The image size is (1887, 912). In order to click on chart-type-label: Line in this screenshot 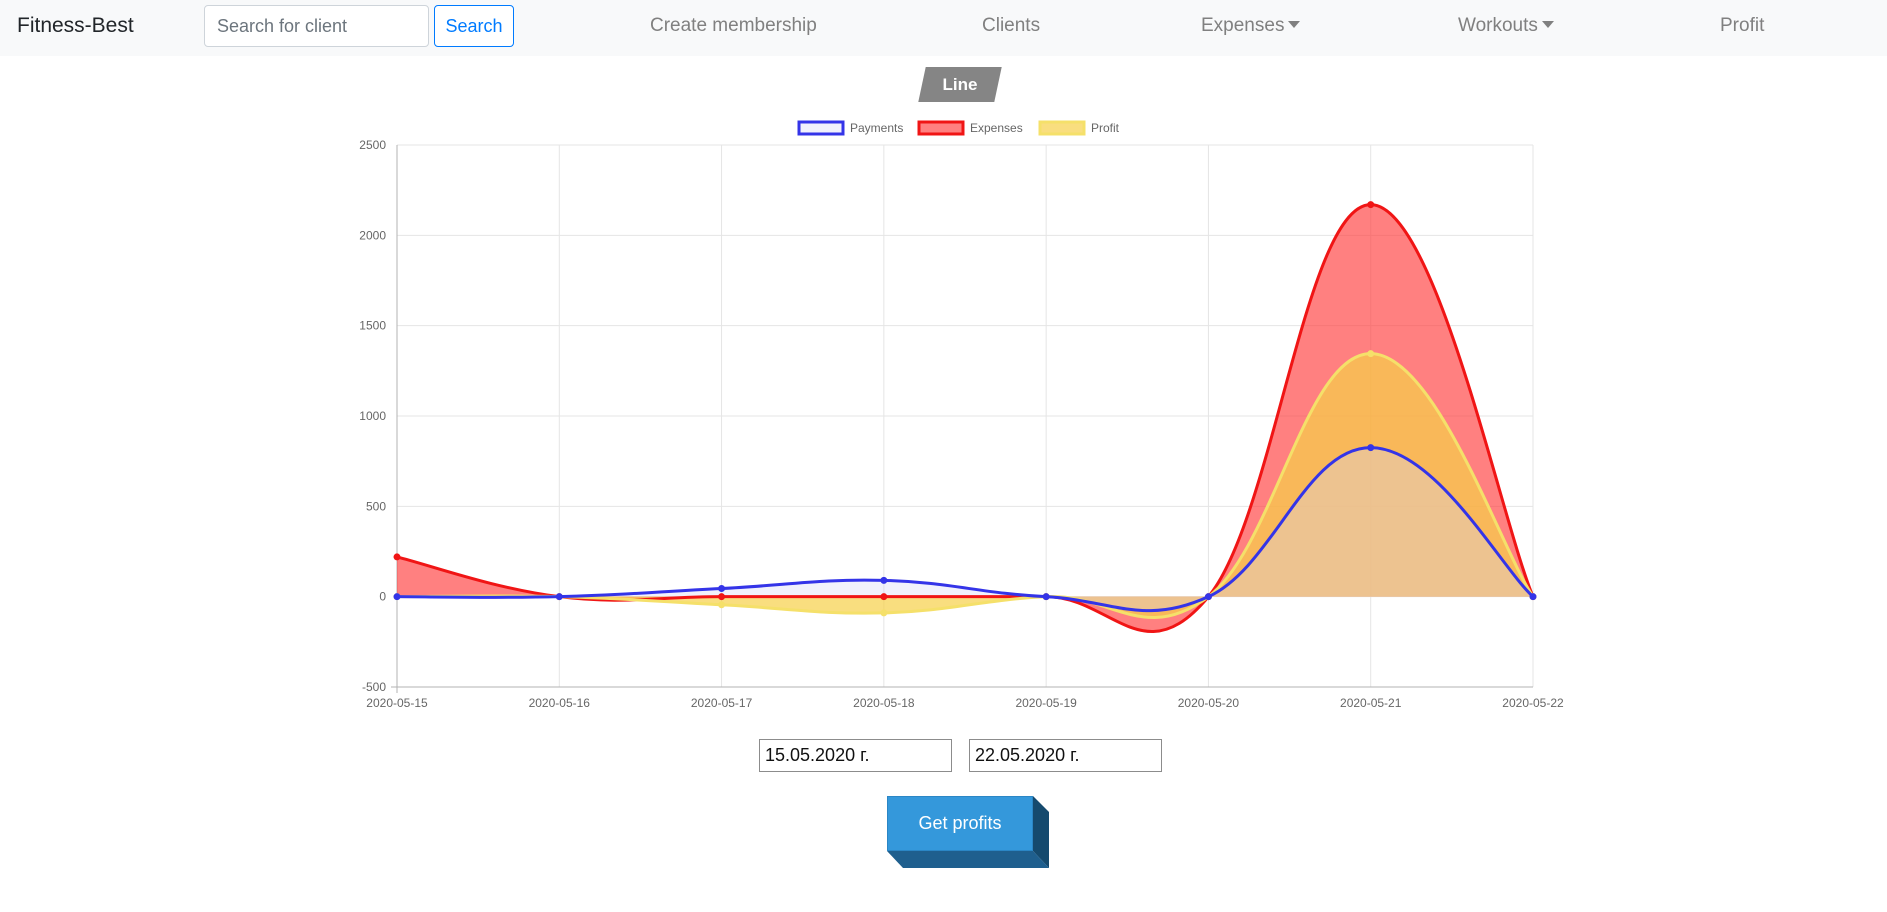, I will do `click(960, 84)`.